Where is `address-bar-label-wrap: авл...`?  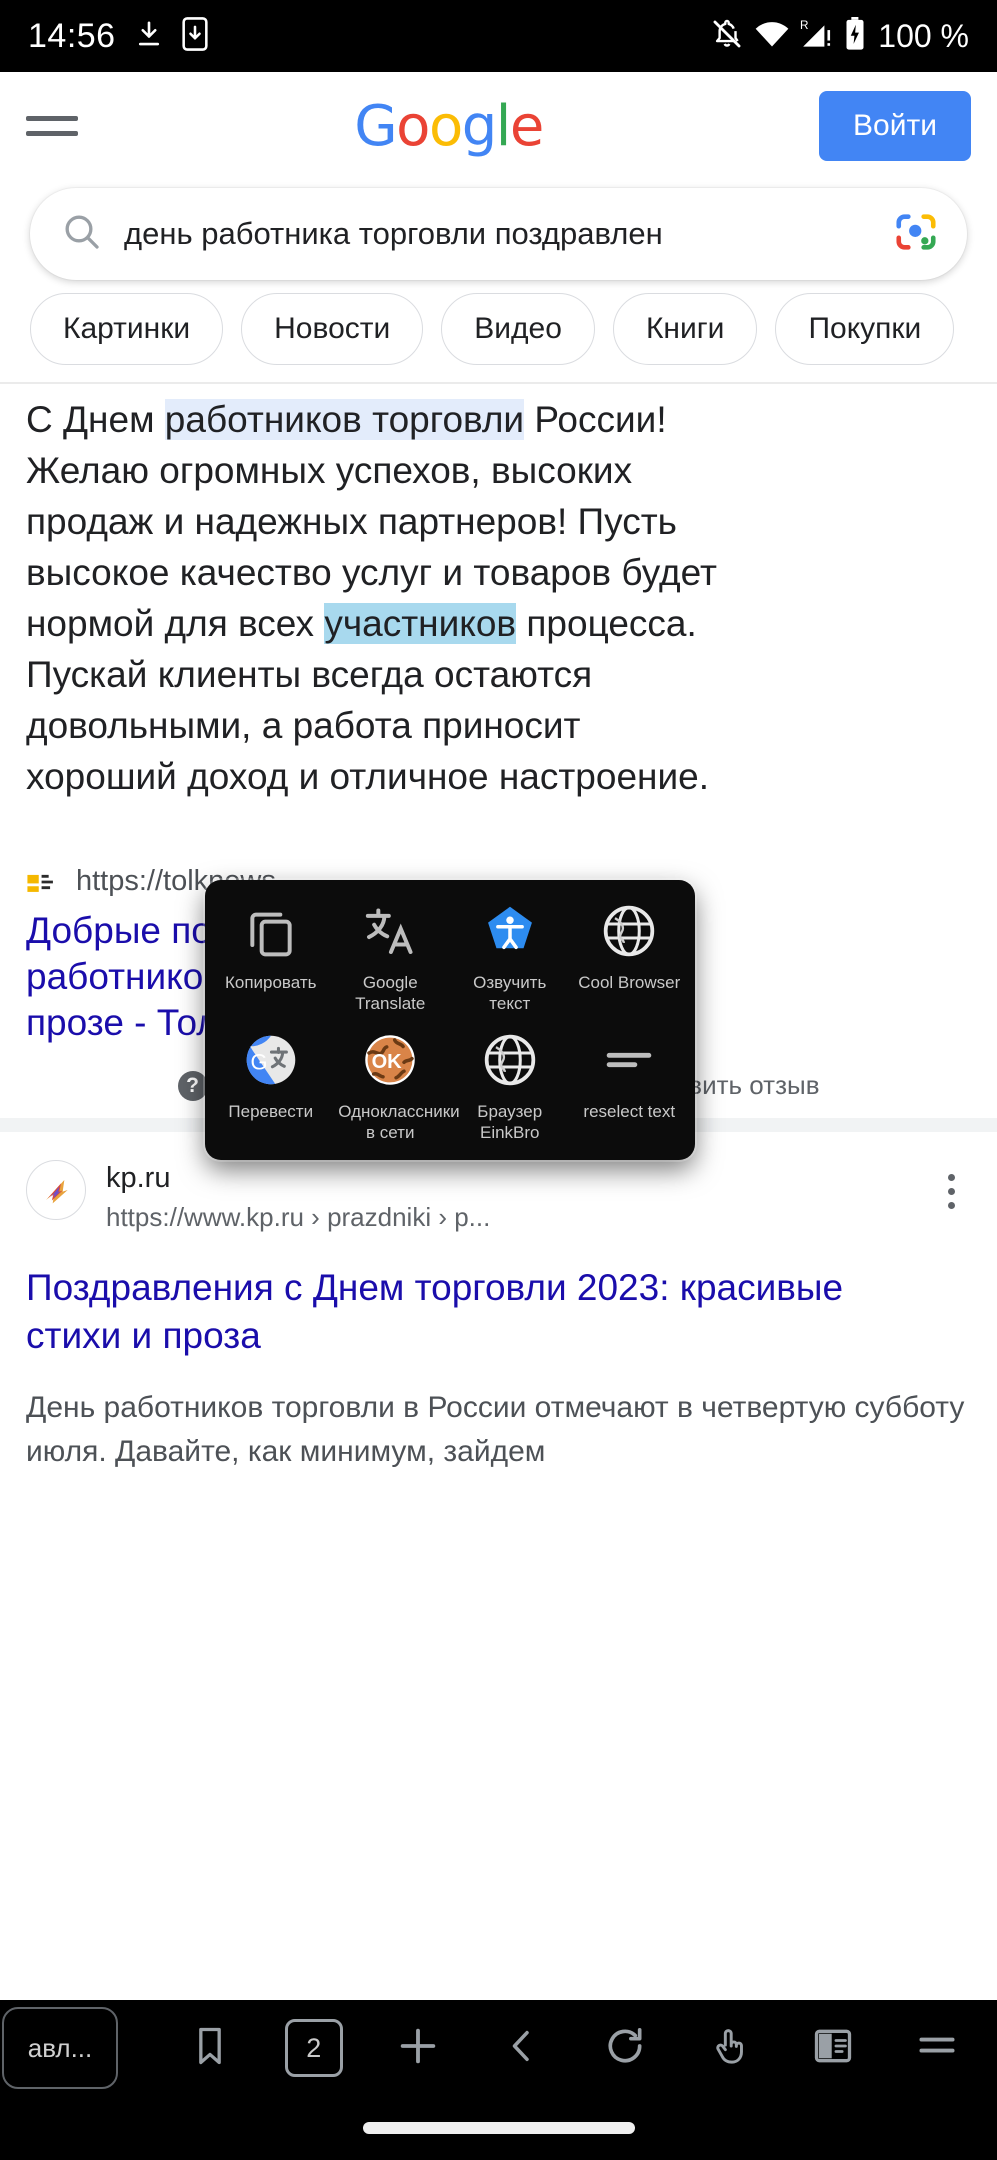 address-bar-label-wrap: авл... is located at coordinates (60, 2048).